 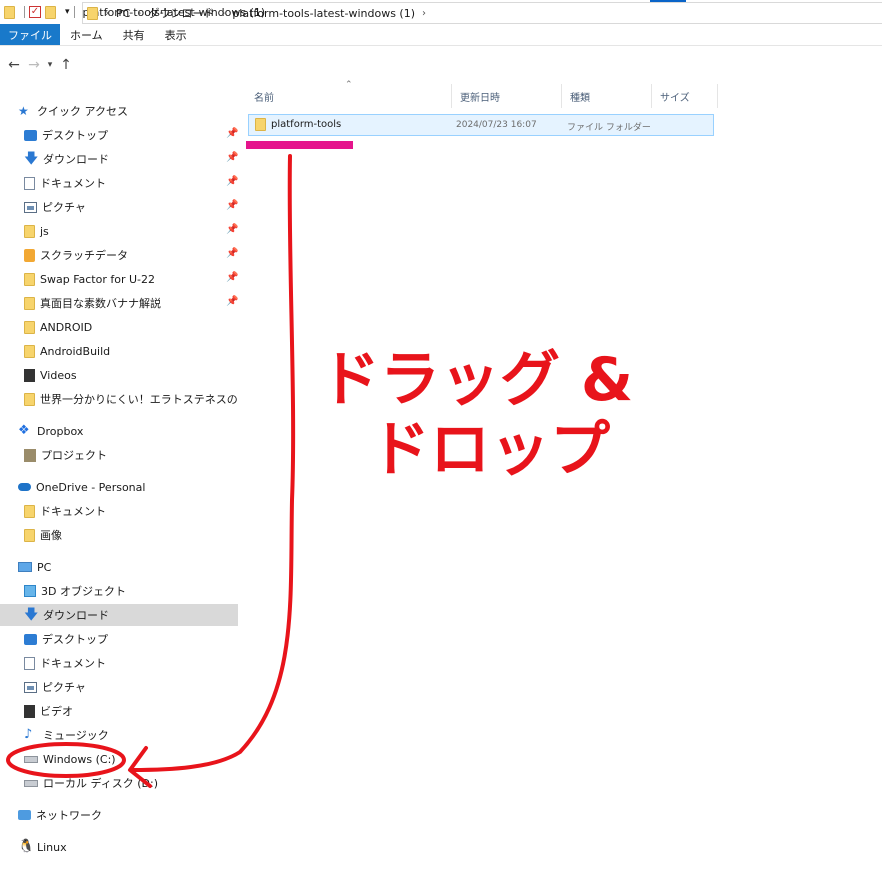 I want to click on file-type: ファイル フォルダー, so click(x=609, y=128).